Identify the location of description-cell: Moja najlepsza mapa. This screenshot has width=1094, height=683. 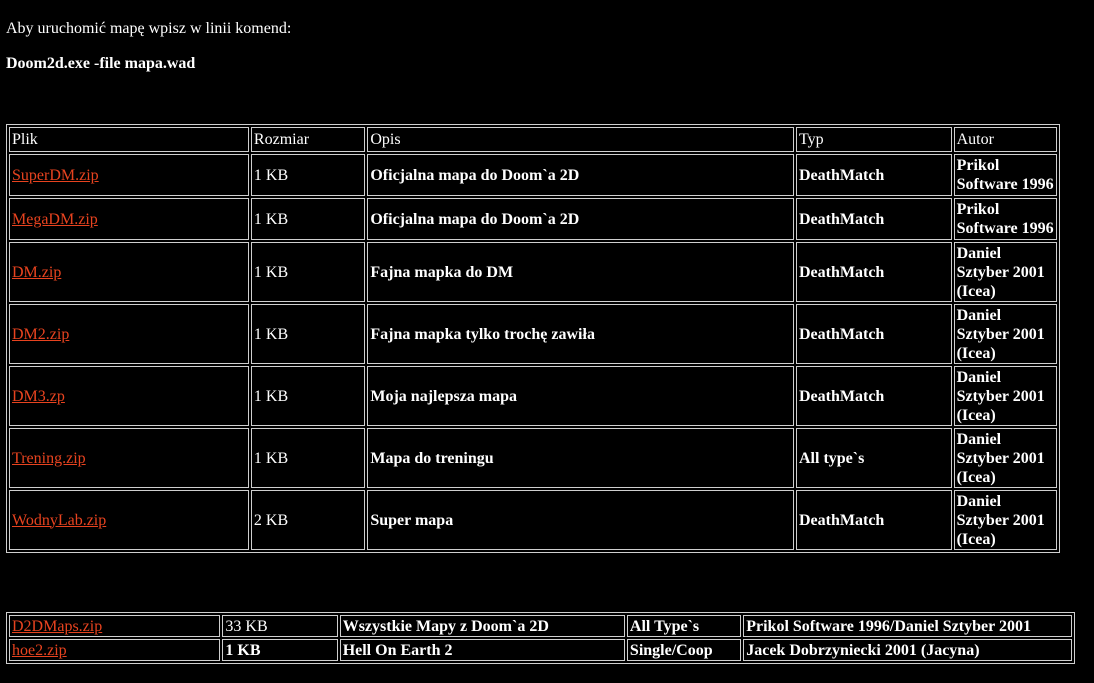
(580, 396).